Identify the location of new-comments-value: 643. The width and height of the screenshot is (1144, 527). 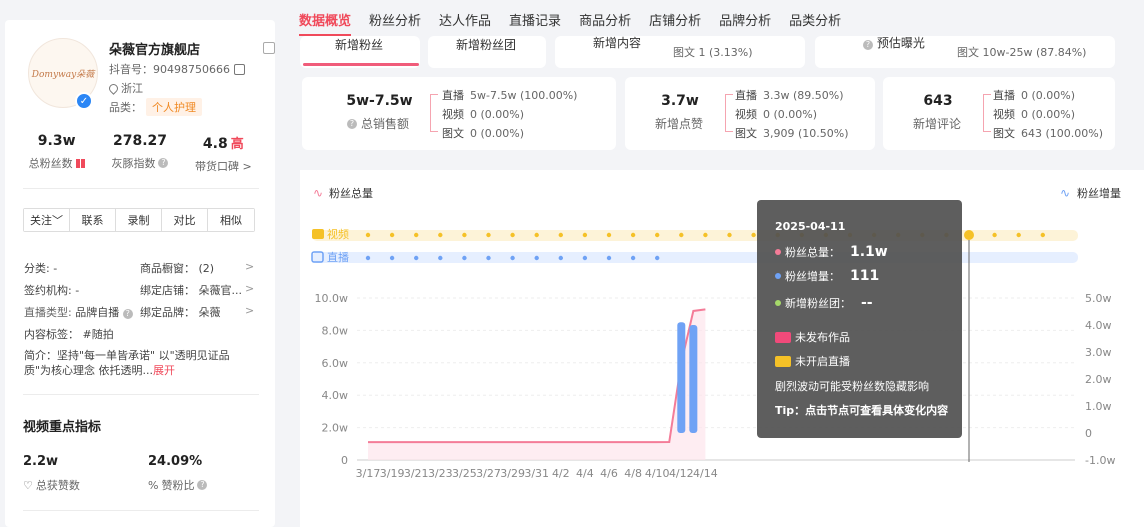
(938, 101).